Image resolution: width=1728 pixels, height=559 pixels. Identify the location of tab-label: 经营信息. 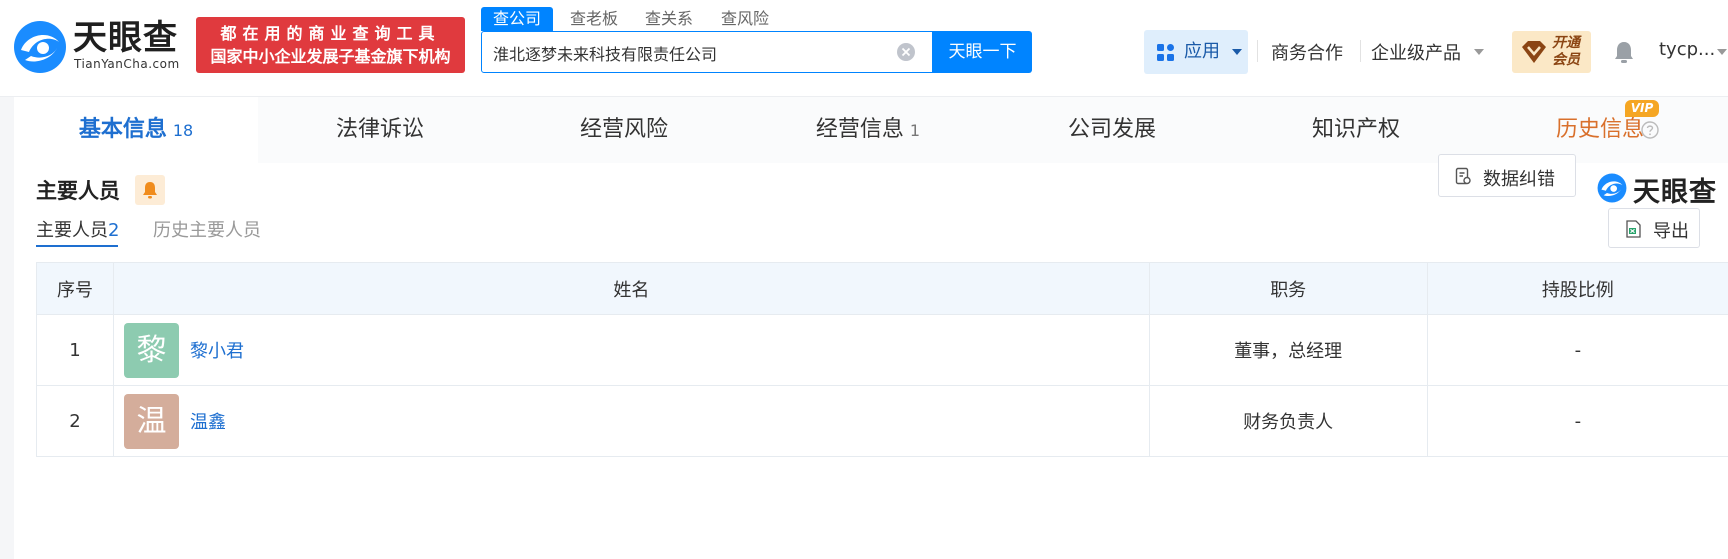
(859, 129).